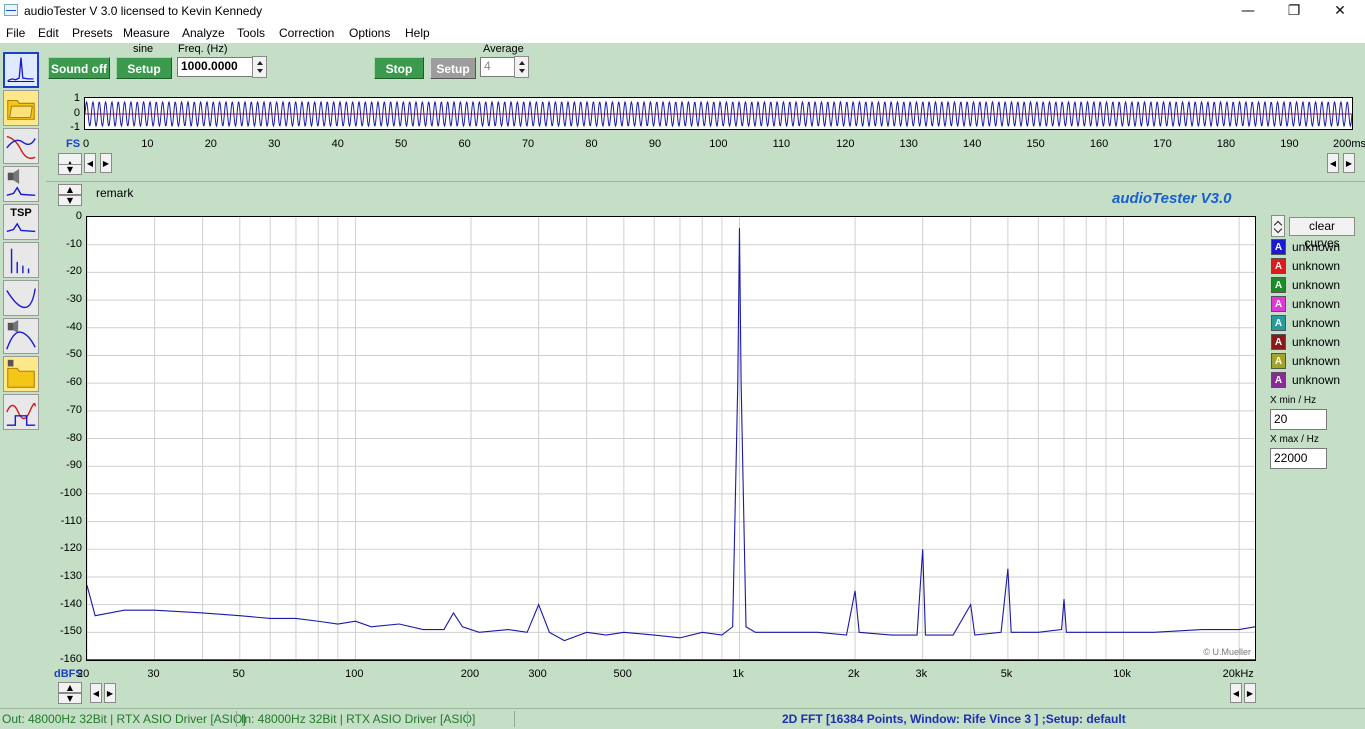 This screenshot has width=1365, height=729. I want to click on spectrum-y-tick: -50, so click(74, 354).